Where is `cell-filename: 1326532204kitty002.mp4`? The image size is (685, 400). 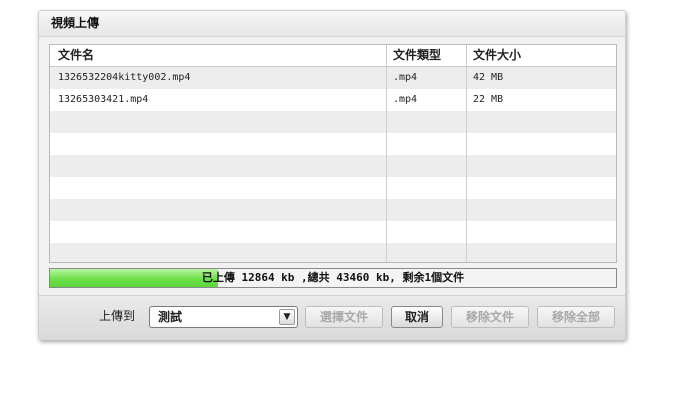
cell-filename: 1326532204kitty002.mp4 is located at coordinates (218, 78).